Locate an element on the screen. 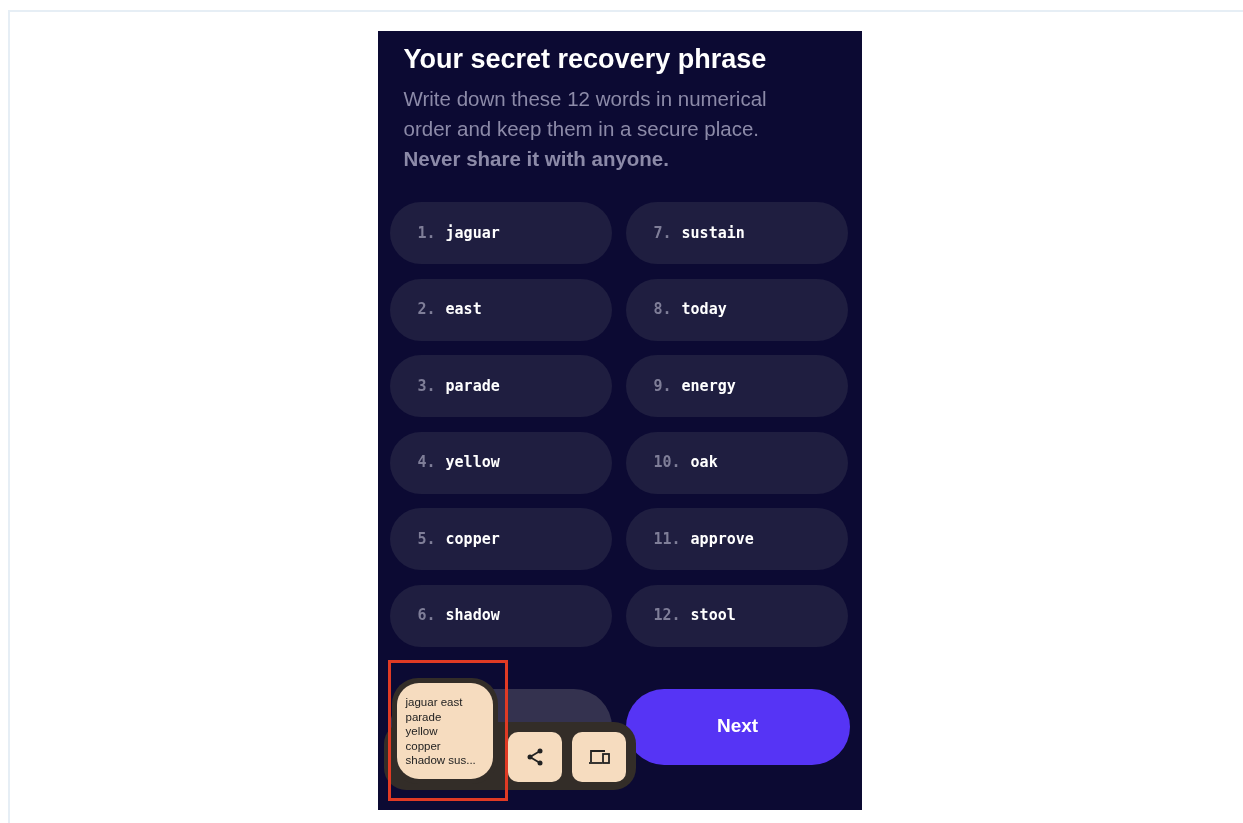  devices-icon is located at coordinates (598, 757).